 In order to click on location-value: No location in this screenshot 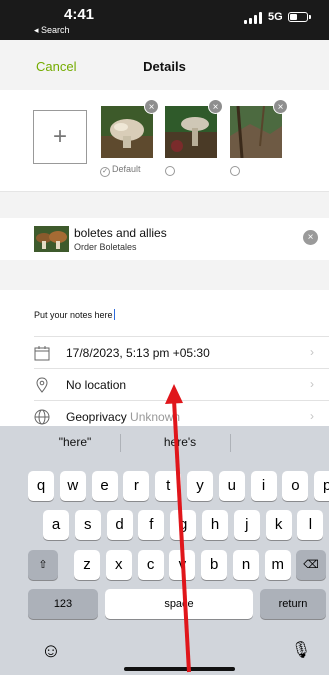, I will do `click(96, 385)`.